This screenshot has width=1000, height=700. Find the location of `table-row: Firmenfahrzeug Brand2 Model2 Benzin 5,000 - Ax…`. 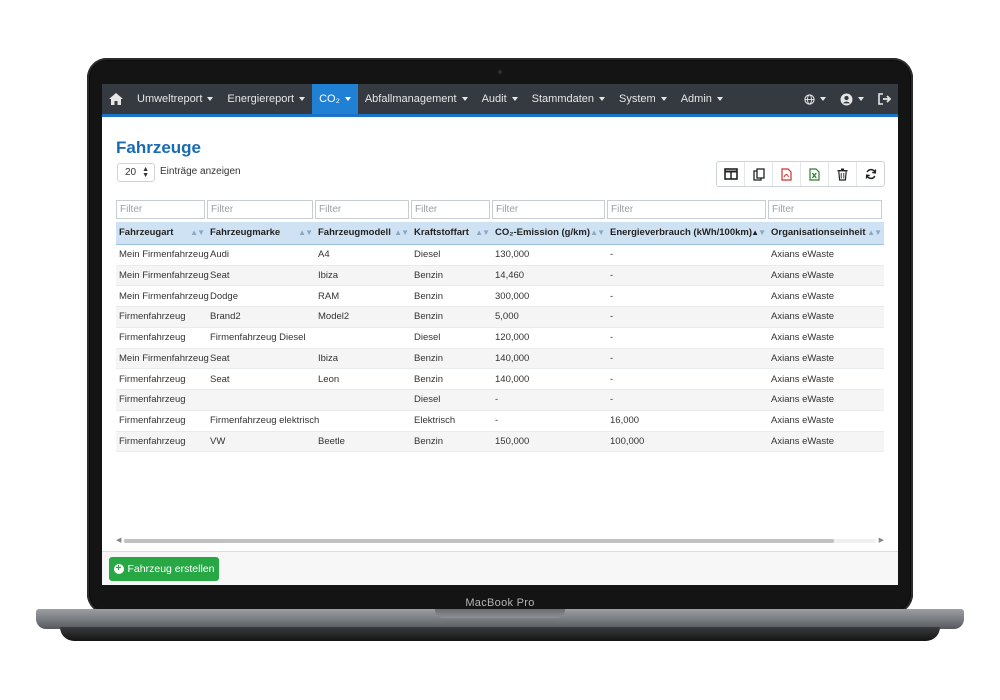

table-row: Firmenfahrzeug Brand2 Model2 Benzin 5,000 - Ax… is located at coordinates (500, 317).